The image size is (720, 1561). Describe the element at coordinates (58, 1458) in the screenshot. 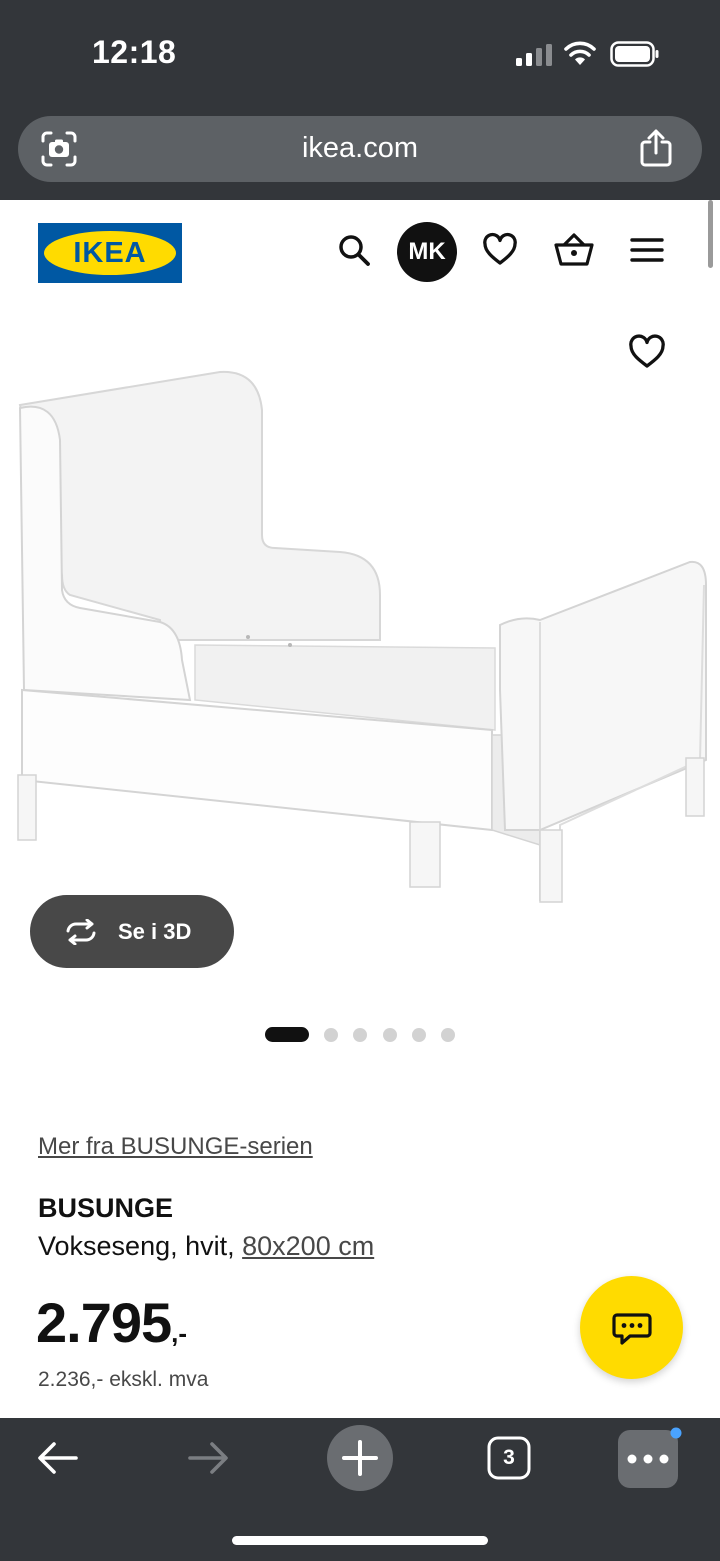

I see `back-arrow-icon` at that location.